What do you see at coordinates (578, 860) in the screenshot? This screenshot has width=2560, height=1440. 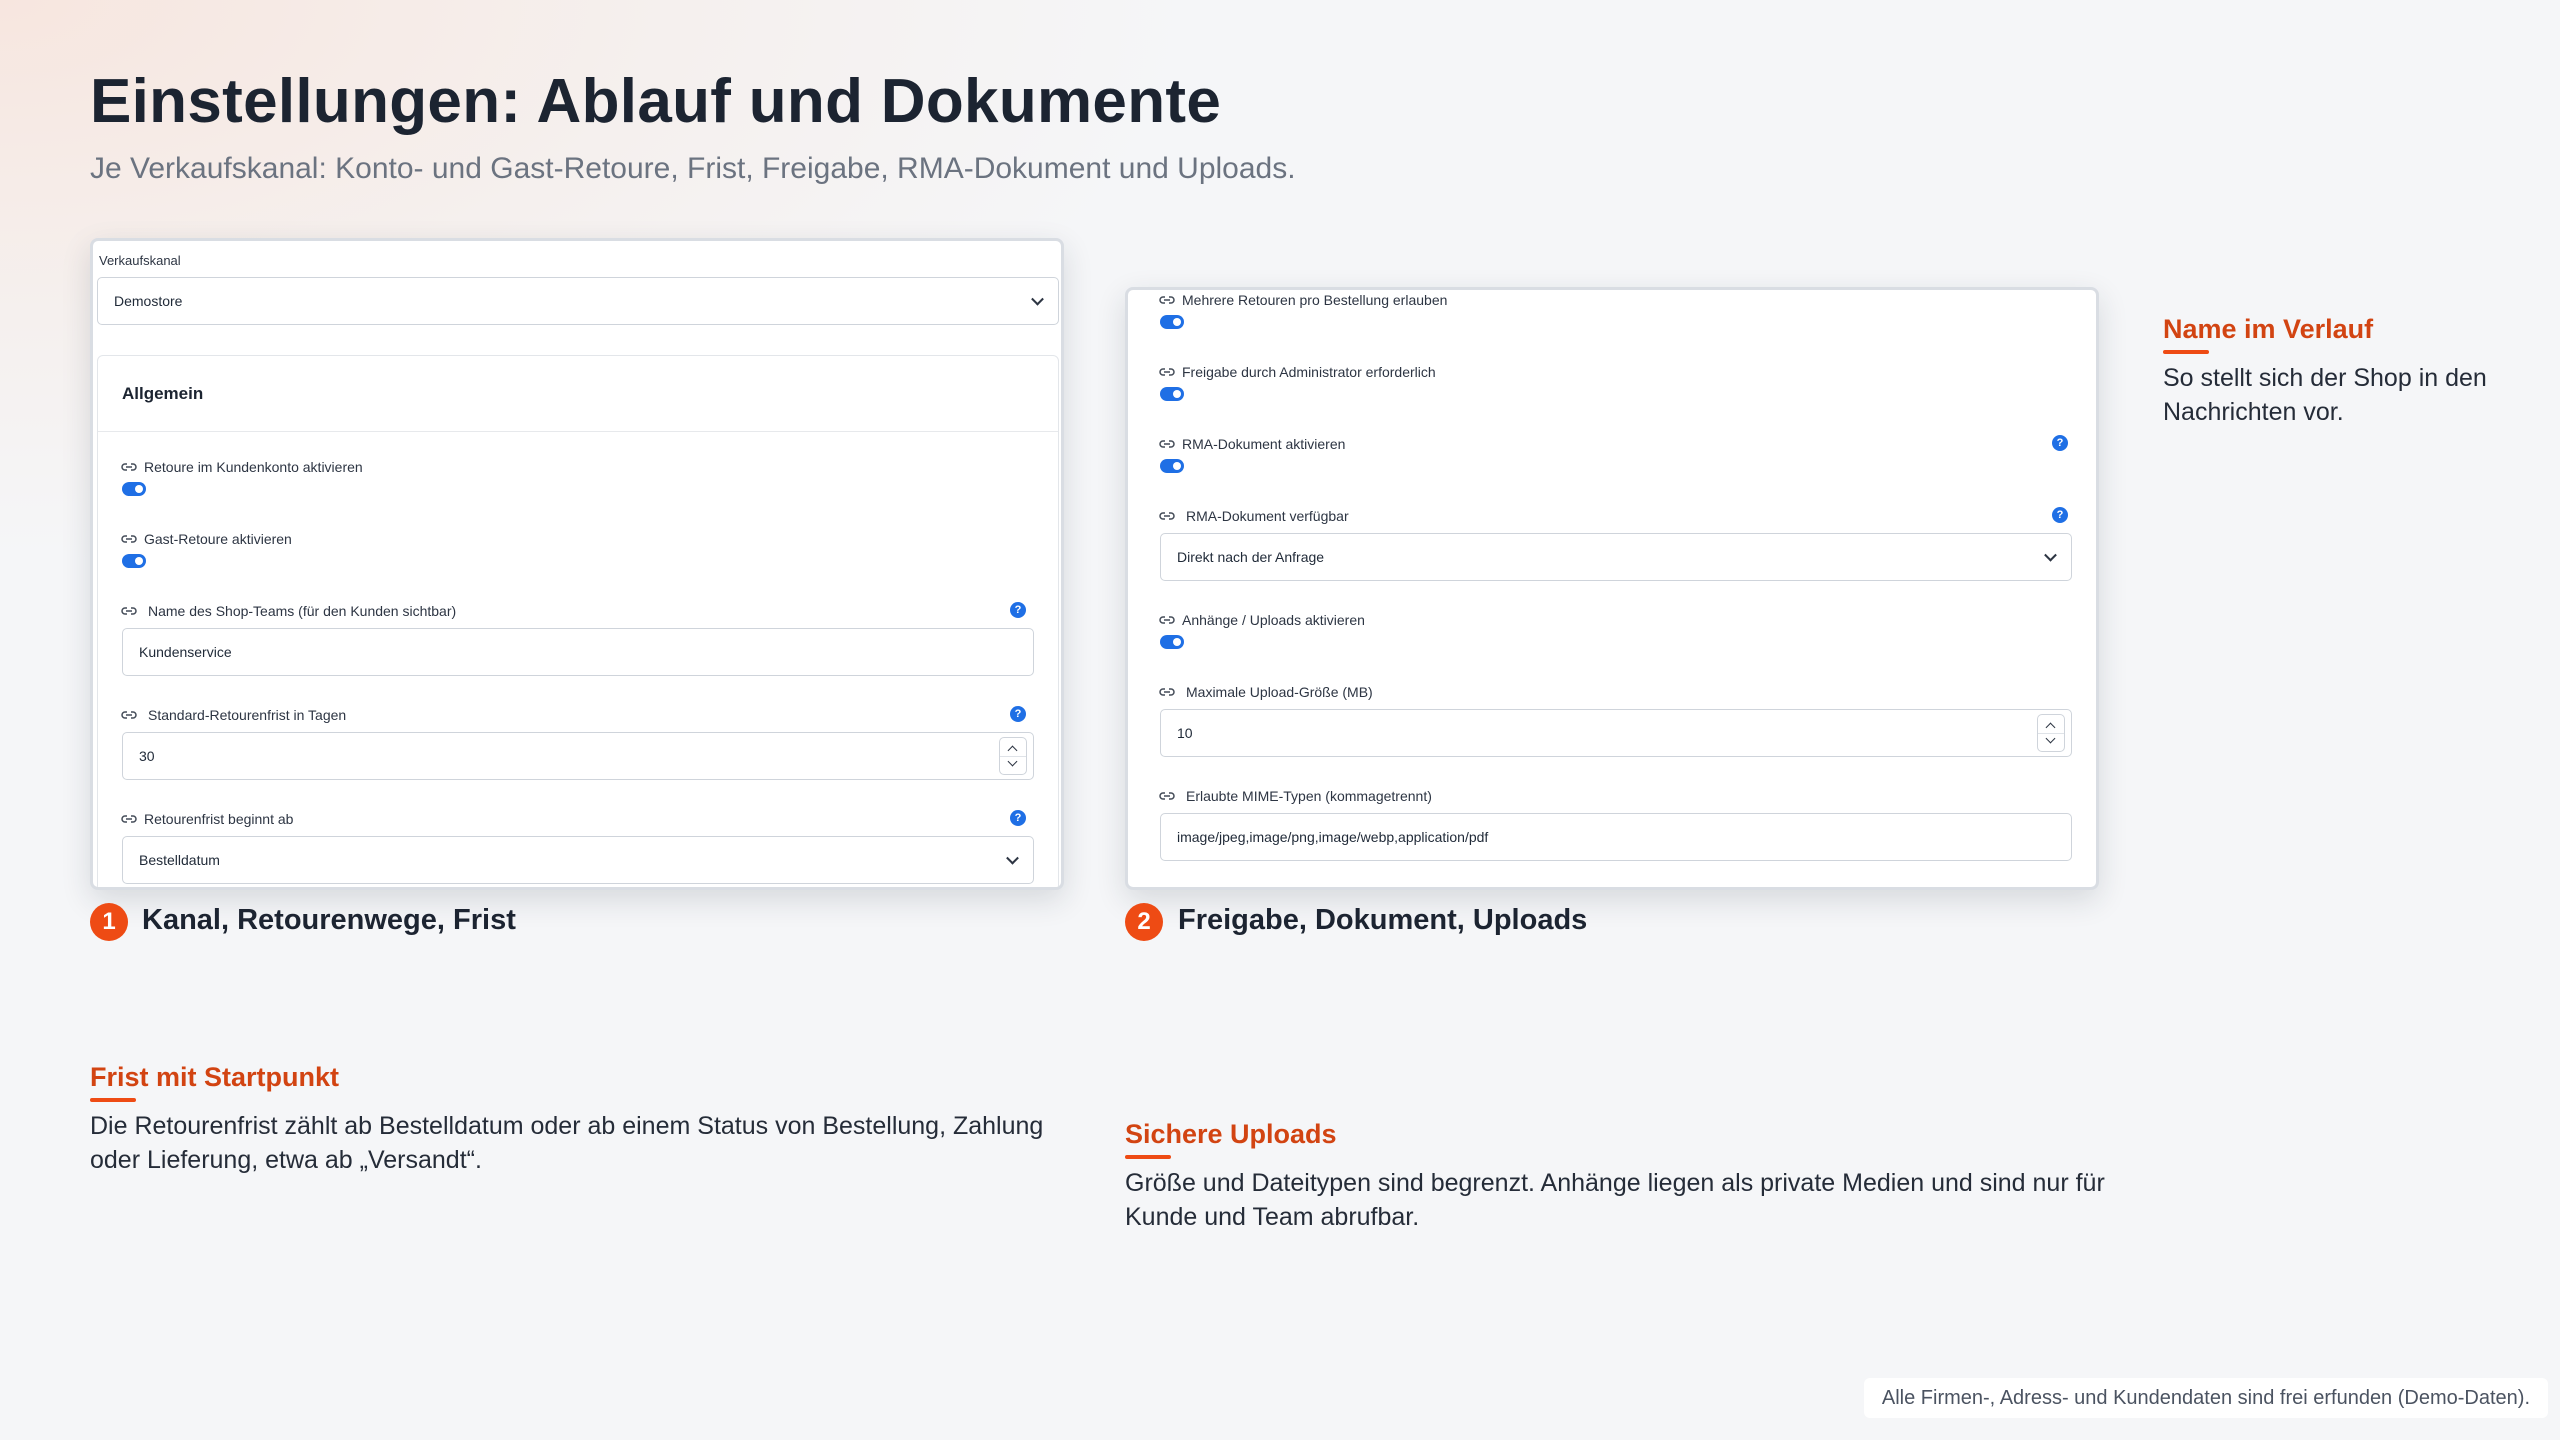 I see `deadline-start-select: Bestelldatum` at bounding box center [578, 860].